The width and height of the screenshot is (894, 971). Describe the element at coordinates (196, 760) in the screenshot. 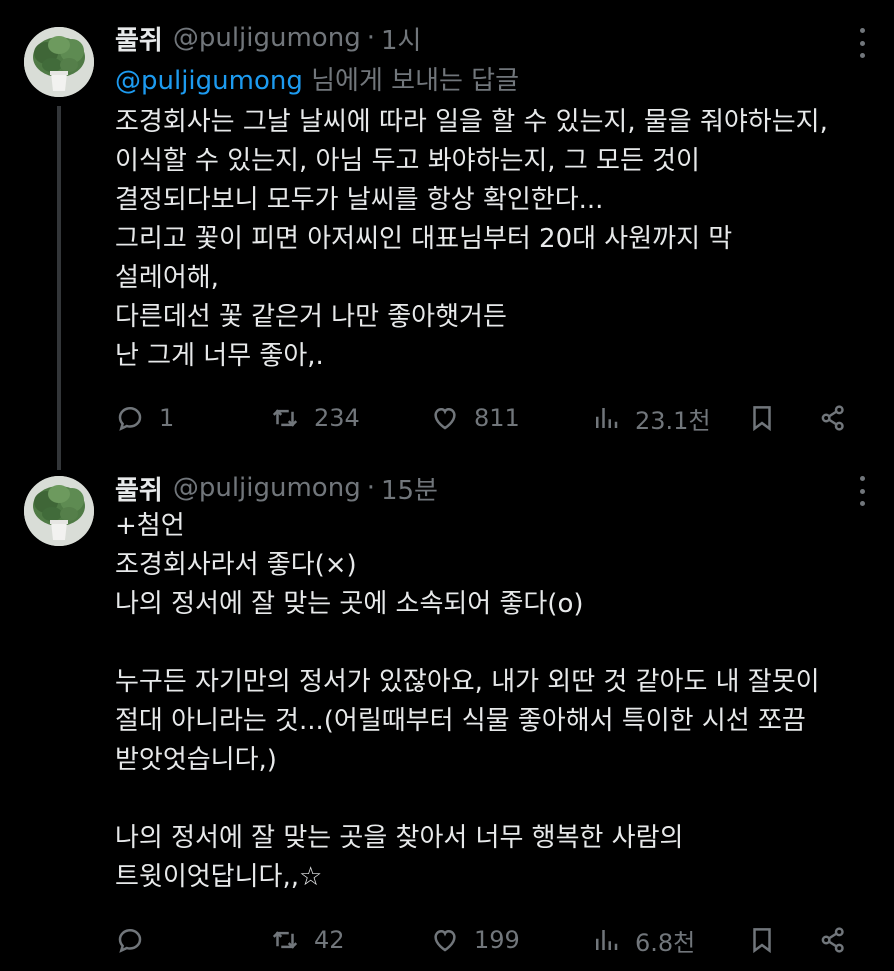

I see `tweet-text-line: 받앗엇습니다,)` at that location.